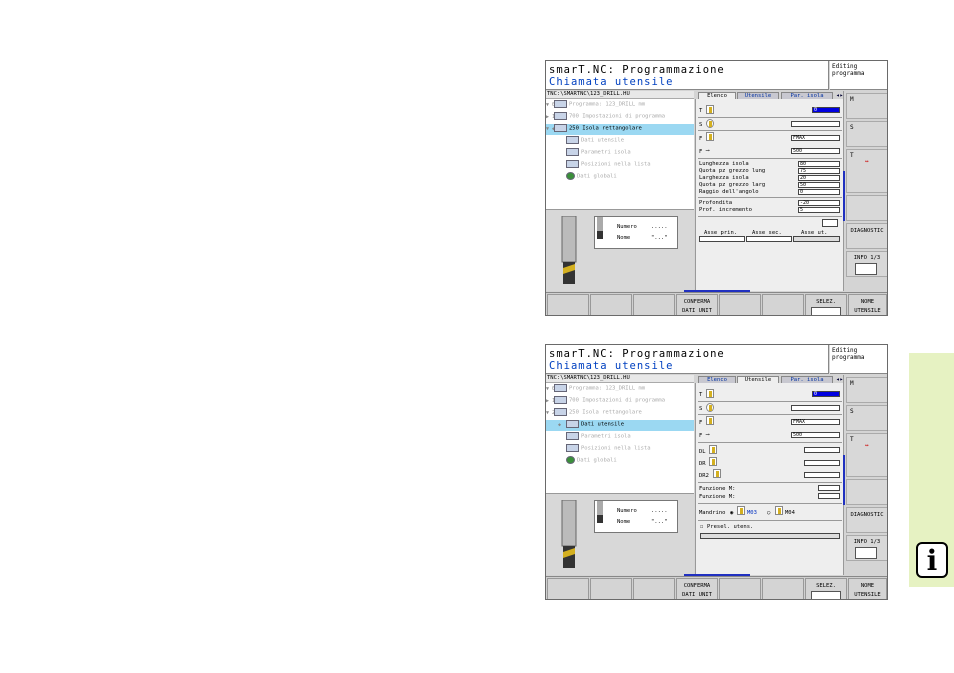 This screenshot has height=673, width=954. What do you see at coordinates (770, 536) in the screenshot?
I see `presel-field` at bounding box center [770, 536].